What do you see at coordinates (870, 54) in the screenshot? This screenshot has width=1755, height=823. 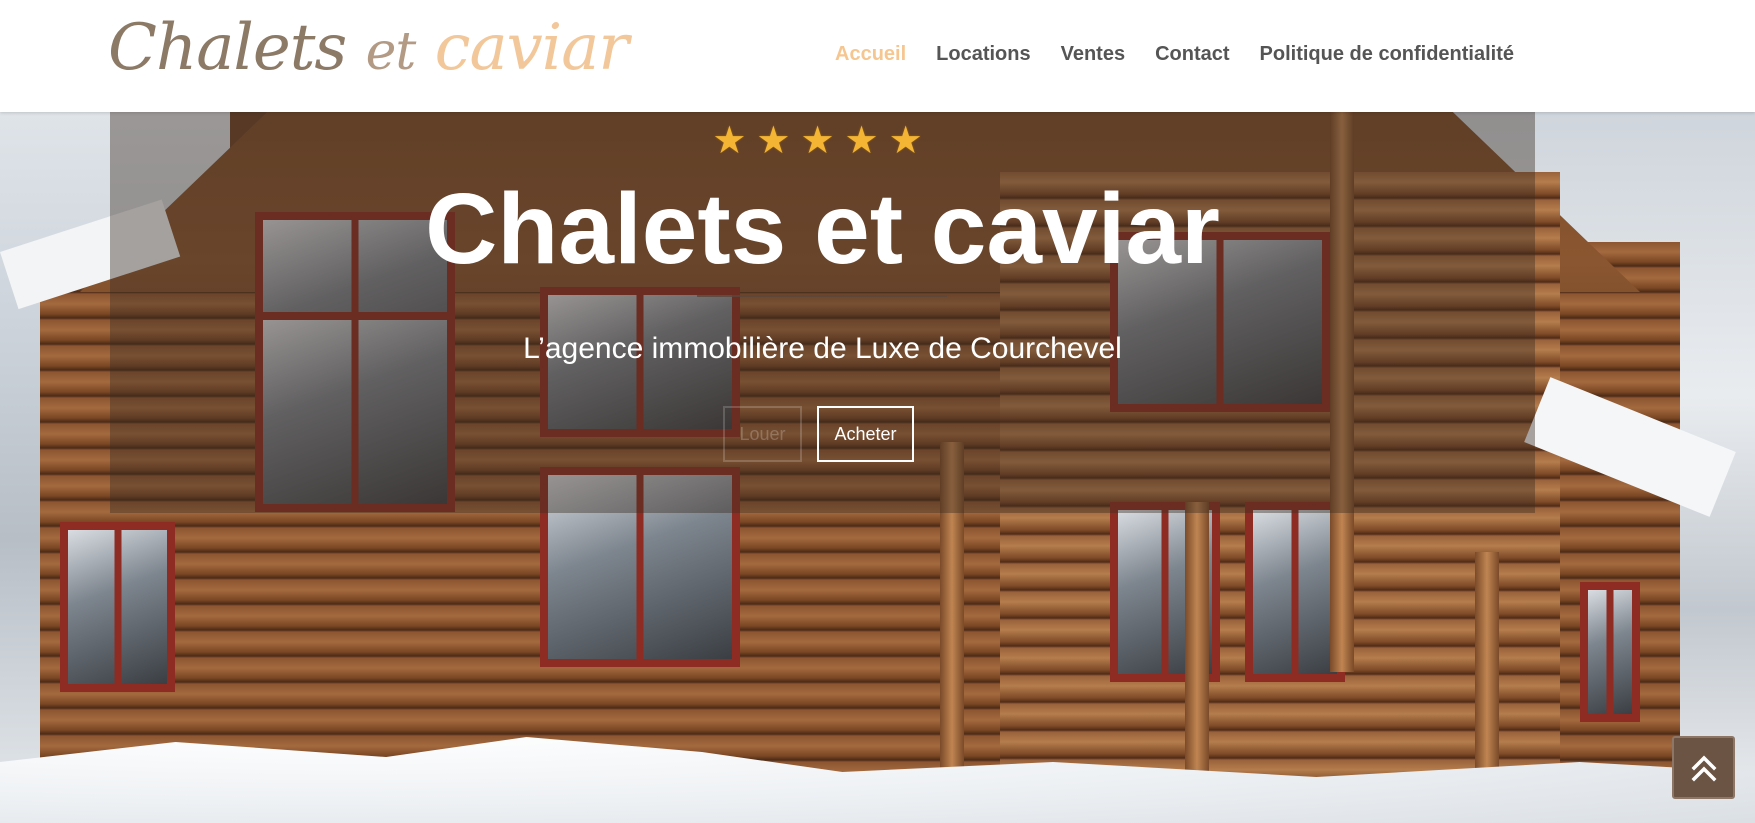 I see `nav-item-accueil: Accueil` at bounding box center [870, 54].